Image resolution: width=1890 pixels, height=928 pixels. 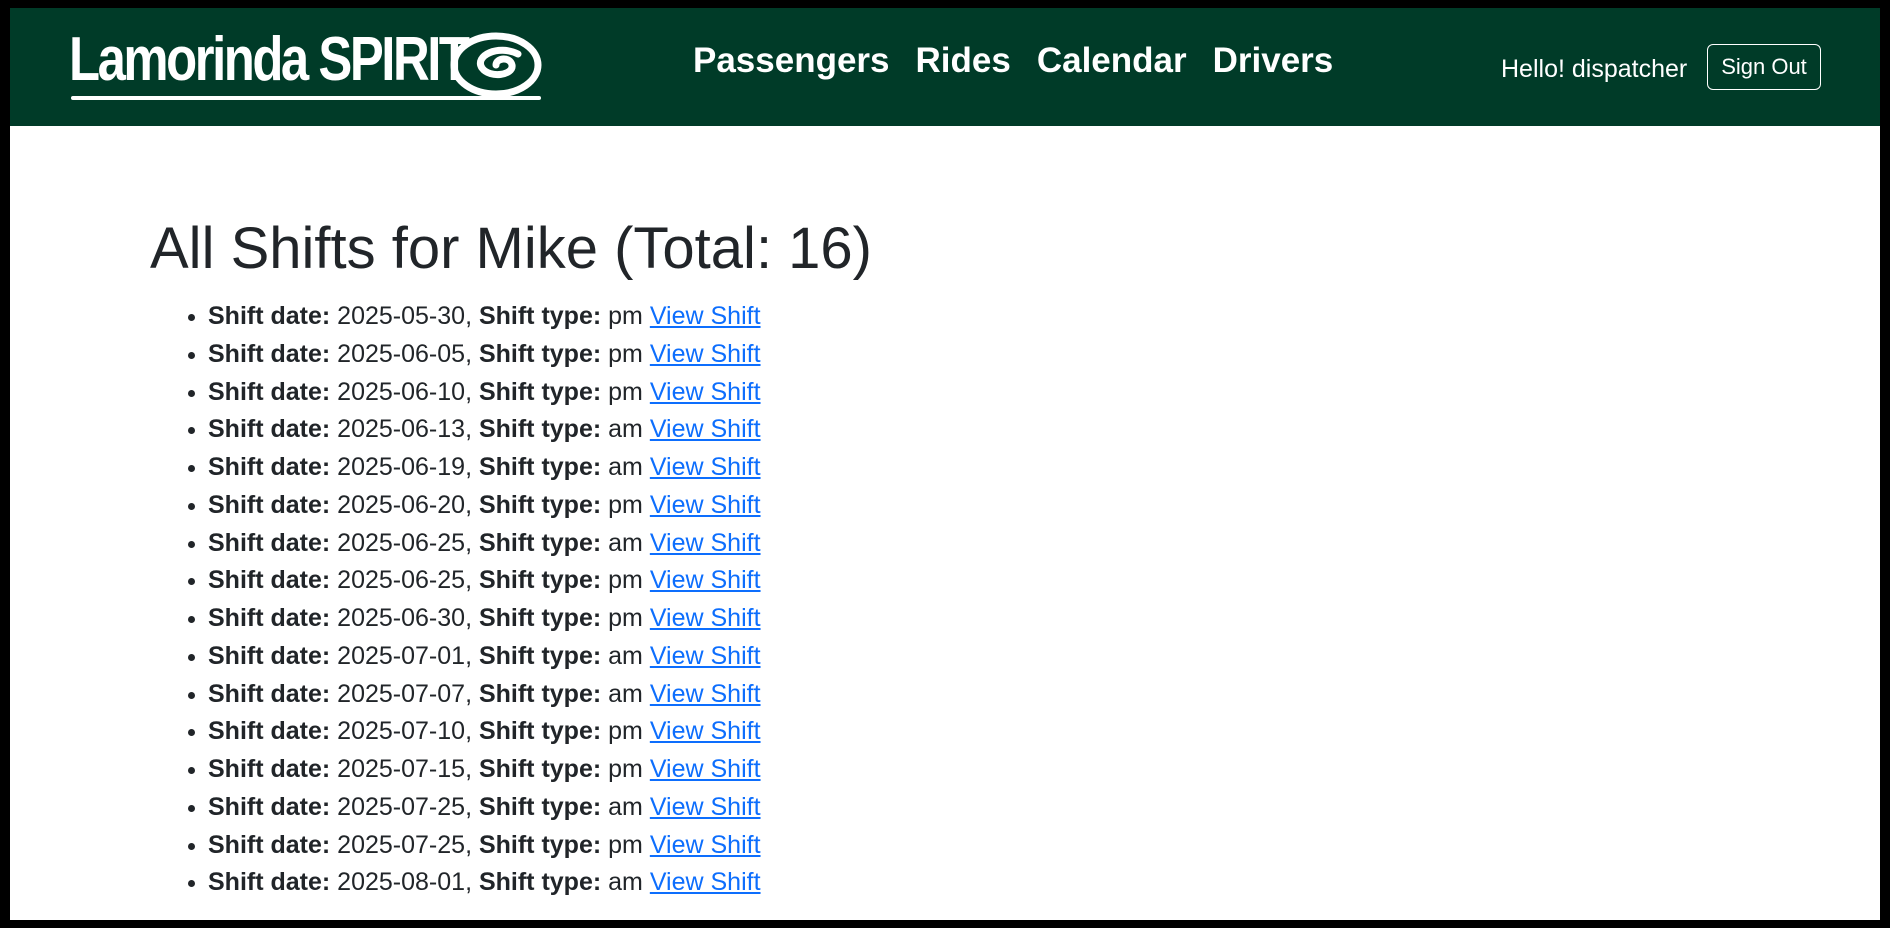 I want to click on brand-name: Lamorinda SPIRIT, so click(x=269, y=59).